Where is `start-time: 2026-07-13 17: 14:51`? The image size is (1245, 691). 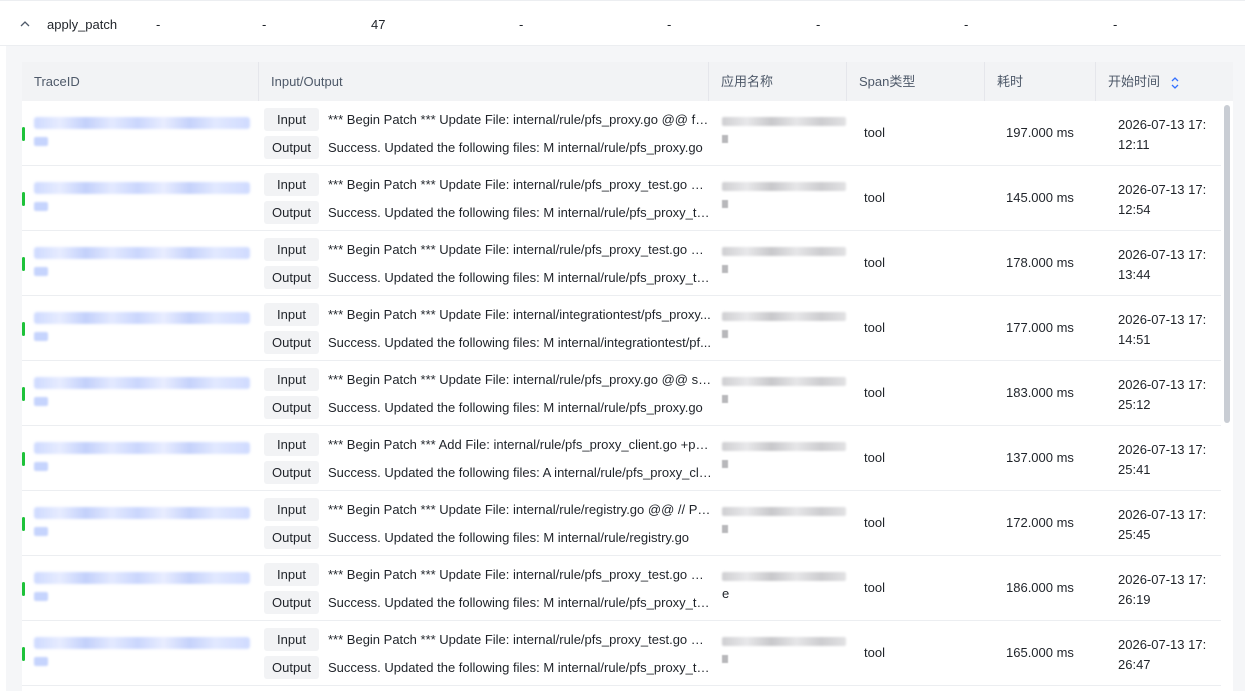
start-time: 2026-07-13 17: 14:51 is located at coordinates (1166, 330).